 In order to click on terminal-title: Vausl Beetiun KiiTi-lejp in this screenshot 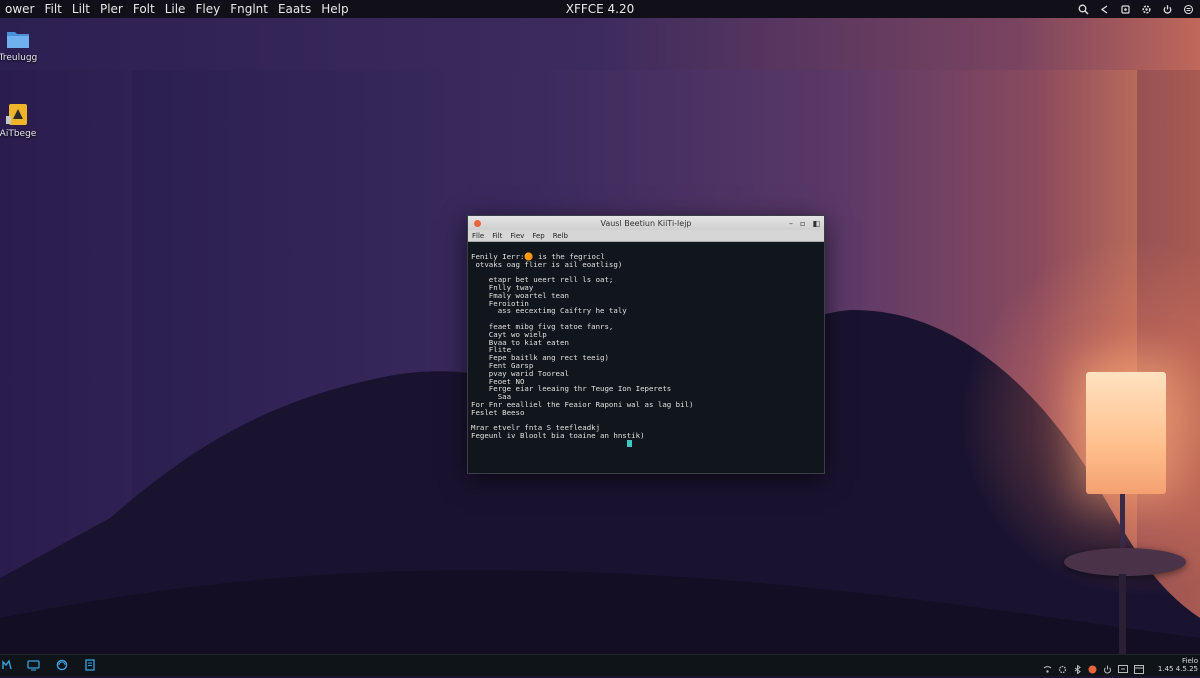, I will do `click(646, 223)`.